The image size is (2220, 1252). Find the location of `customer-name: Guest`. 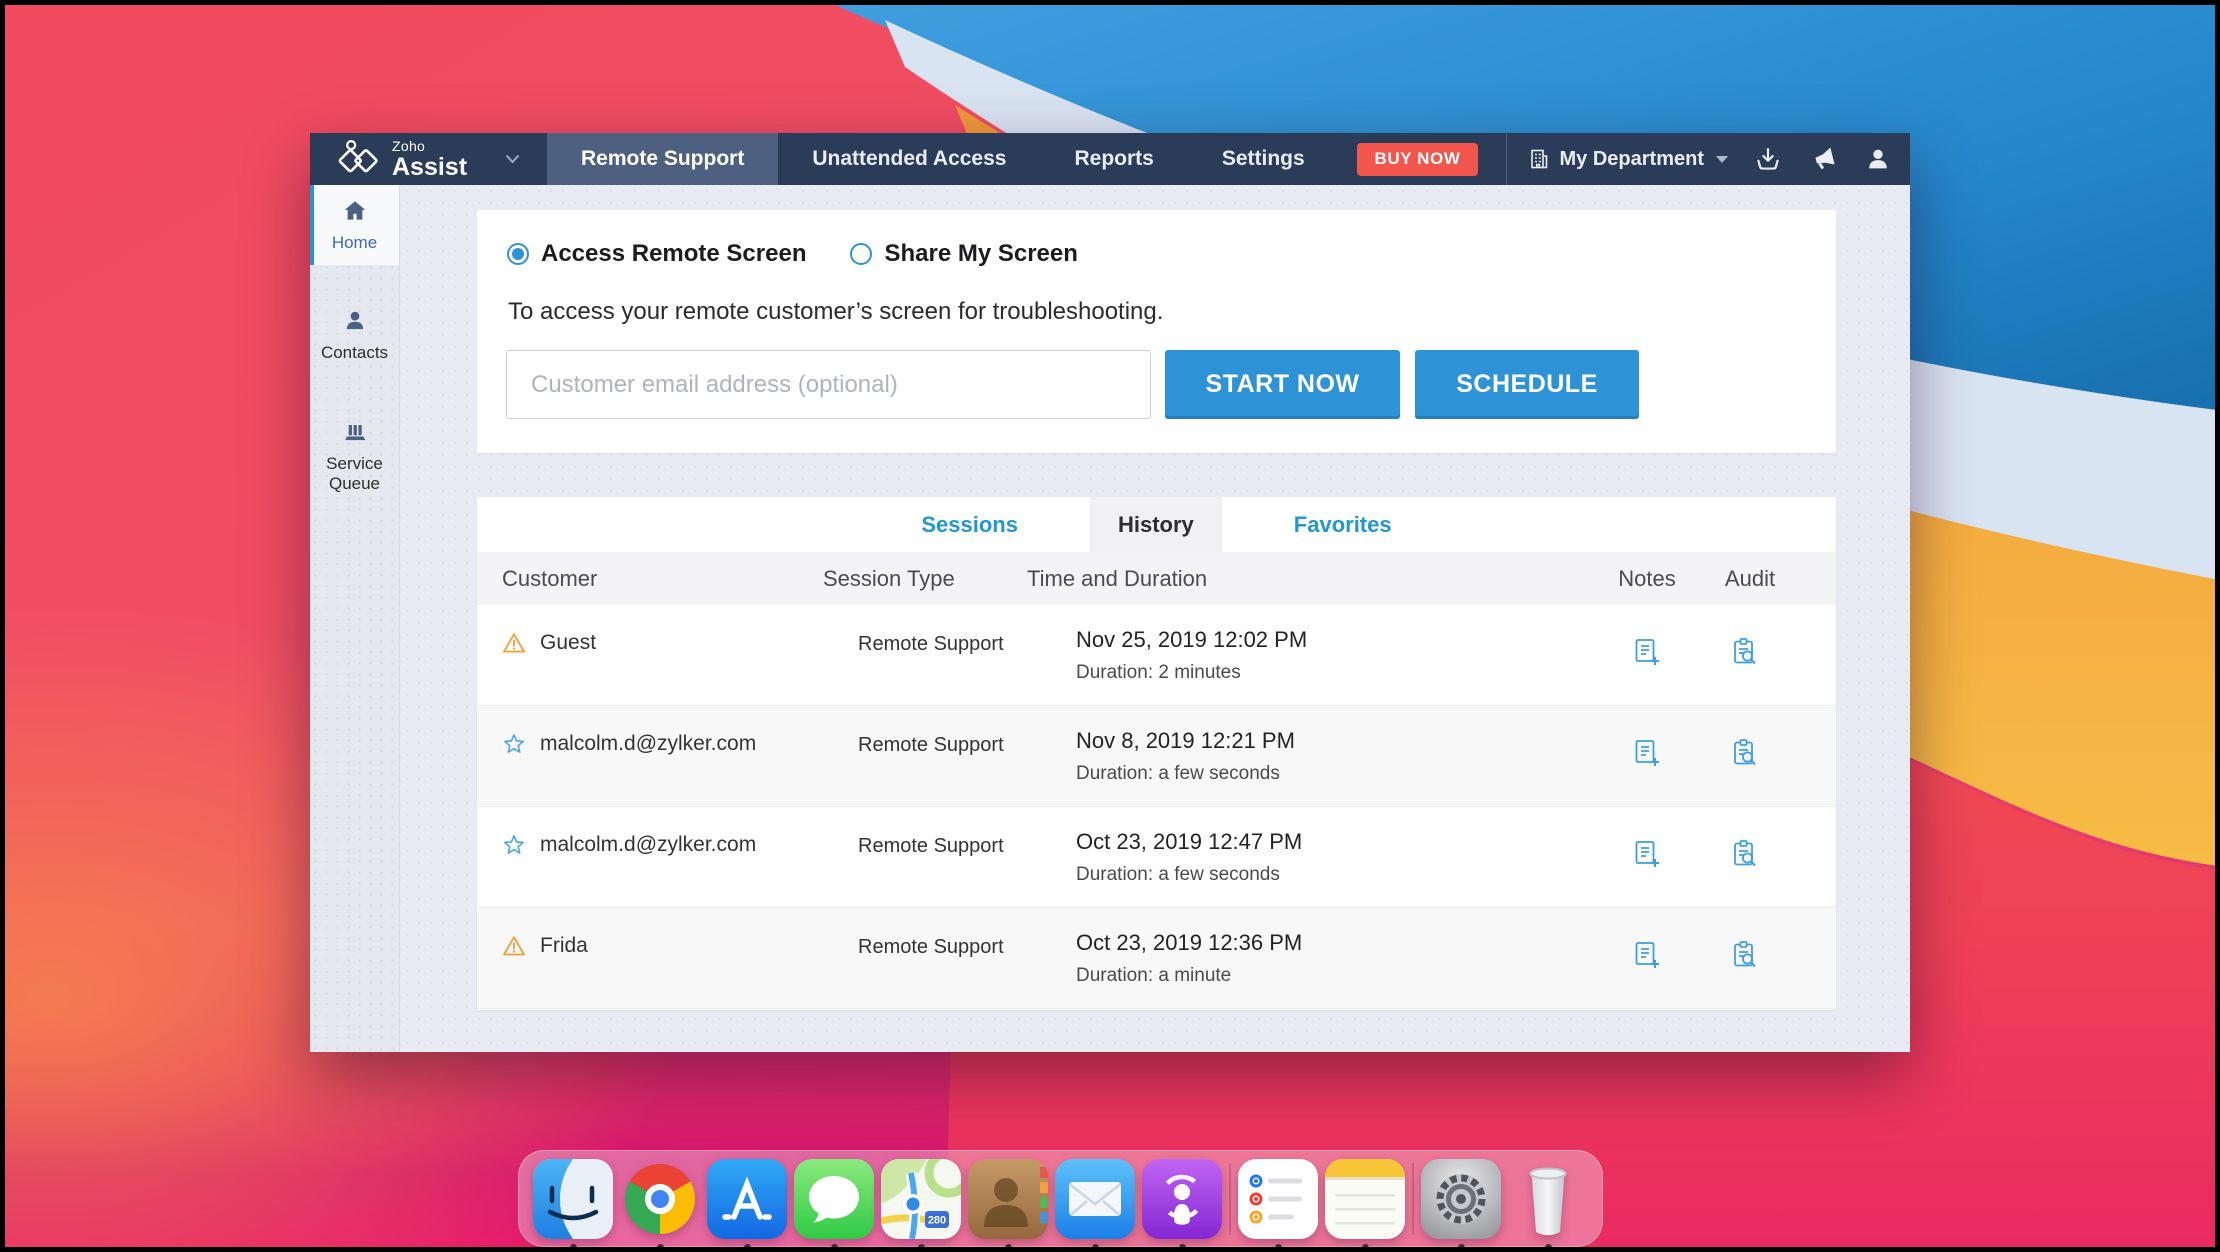

customer-name: Guest is located at coordinates (568, 642).